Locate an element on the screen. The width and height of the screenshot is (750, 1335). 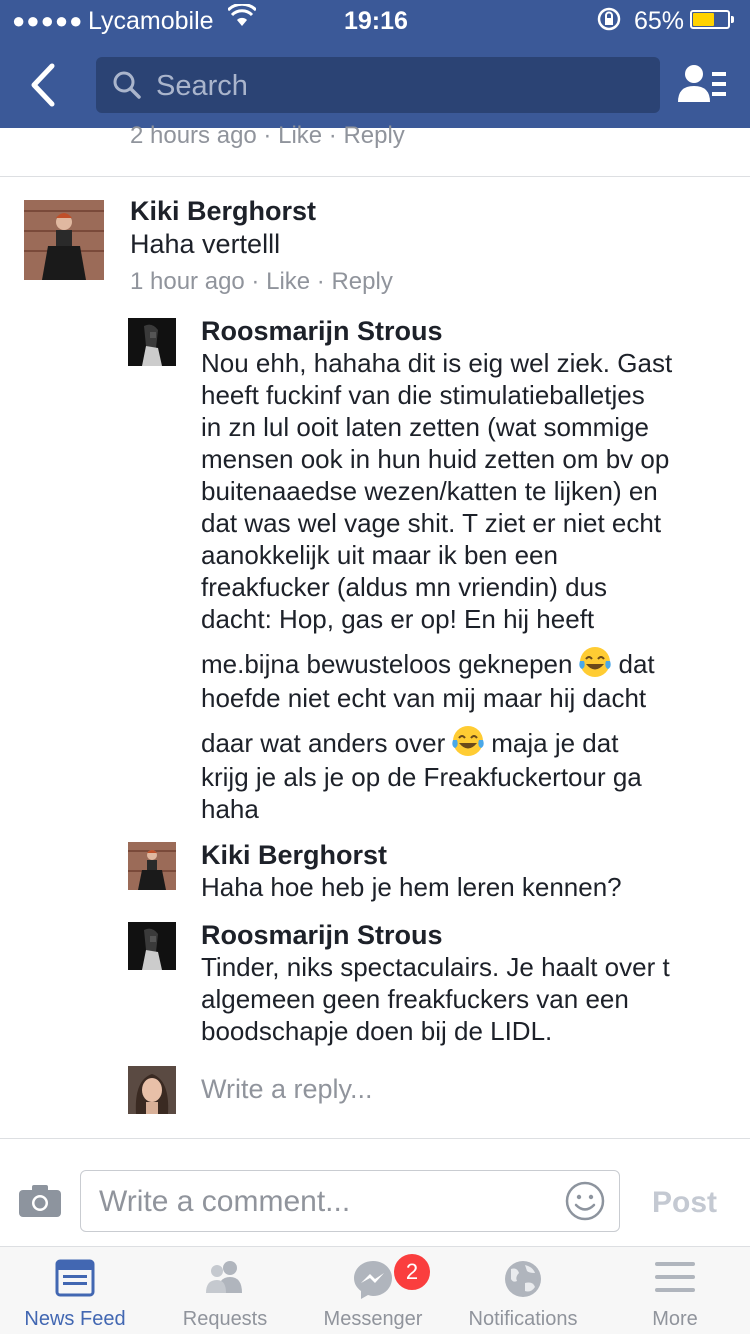
tab-label: More is located at coordinates (675, 1319).